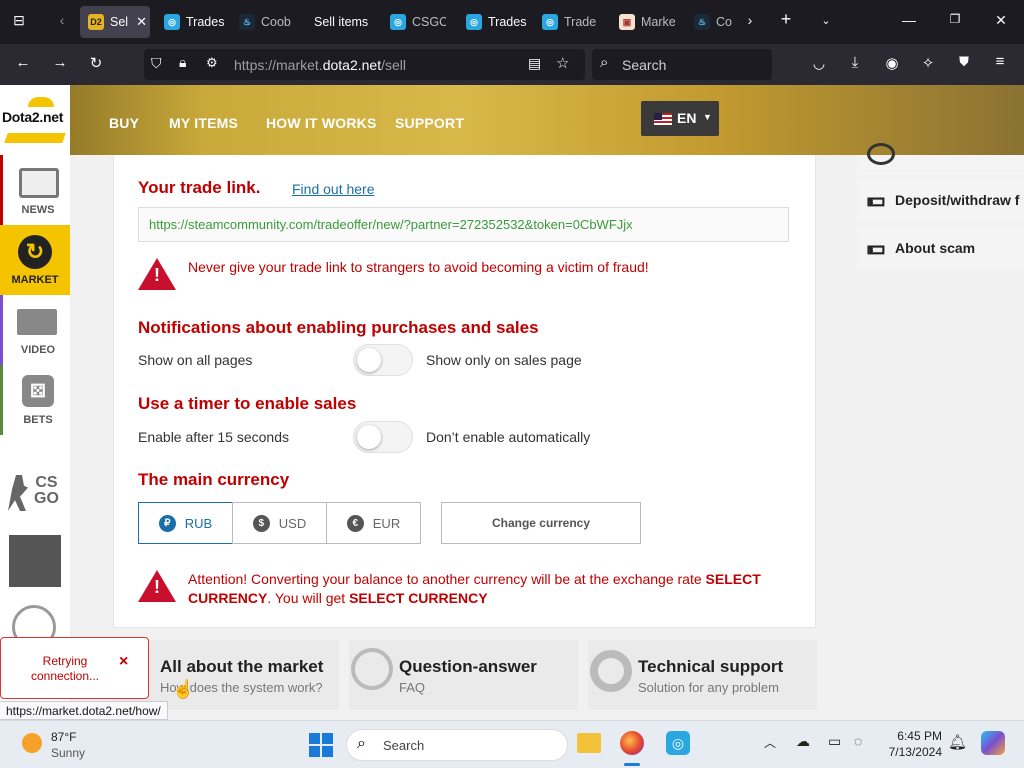 This screenshot has height=768, width=1024. What do you see at coordinates (64, 737) in the screenshot?
I see `temperature: 87°F` at bounding box center [64, 737].